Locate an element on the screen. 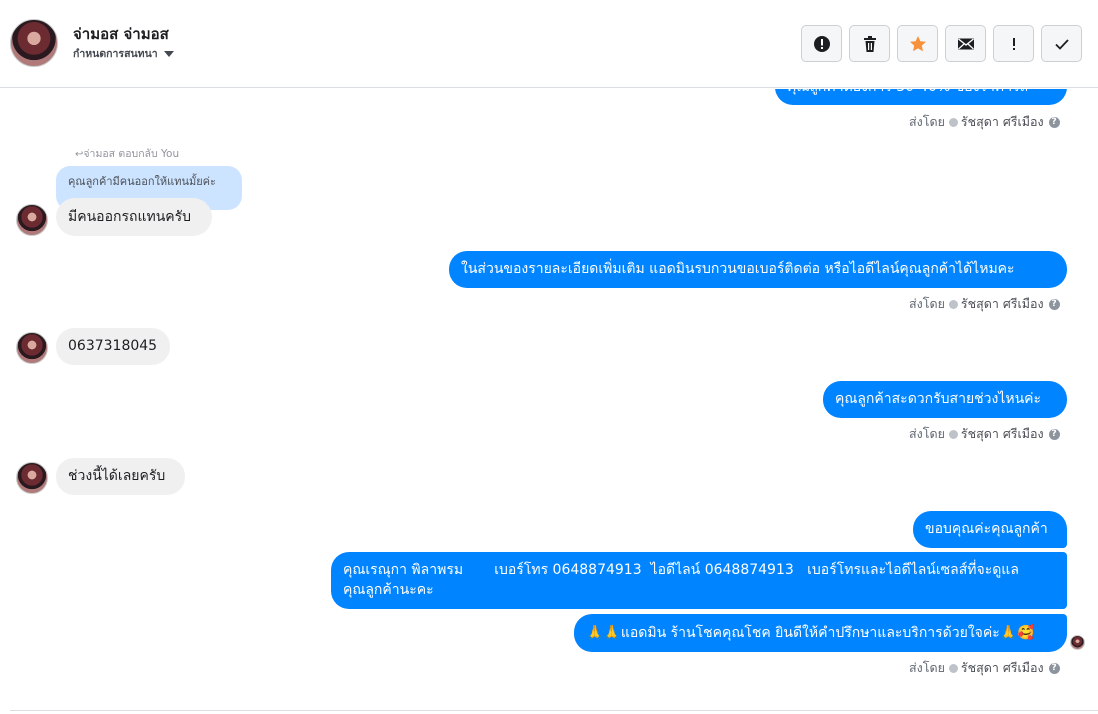 The image size is (1098, 714). follow-up-button is located at coordinates (1013, 43).